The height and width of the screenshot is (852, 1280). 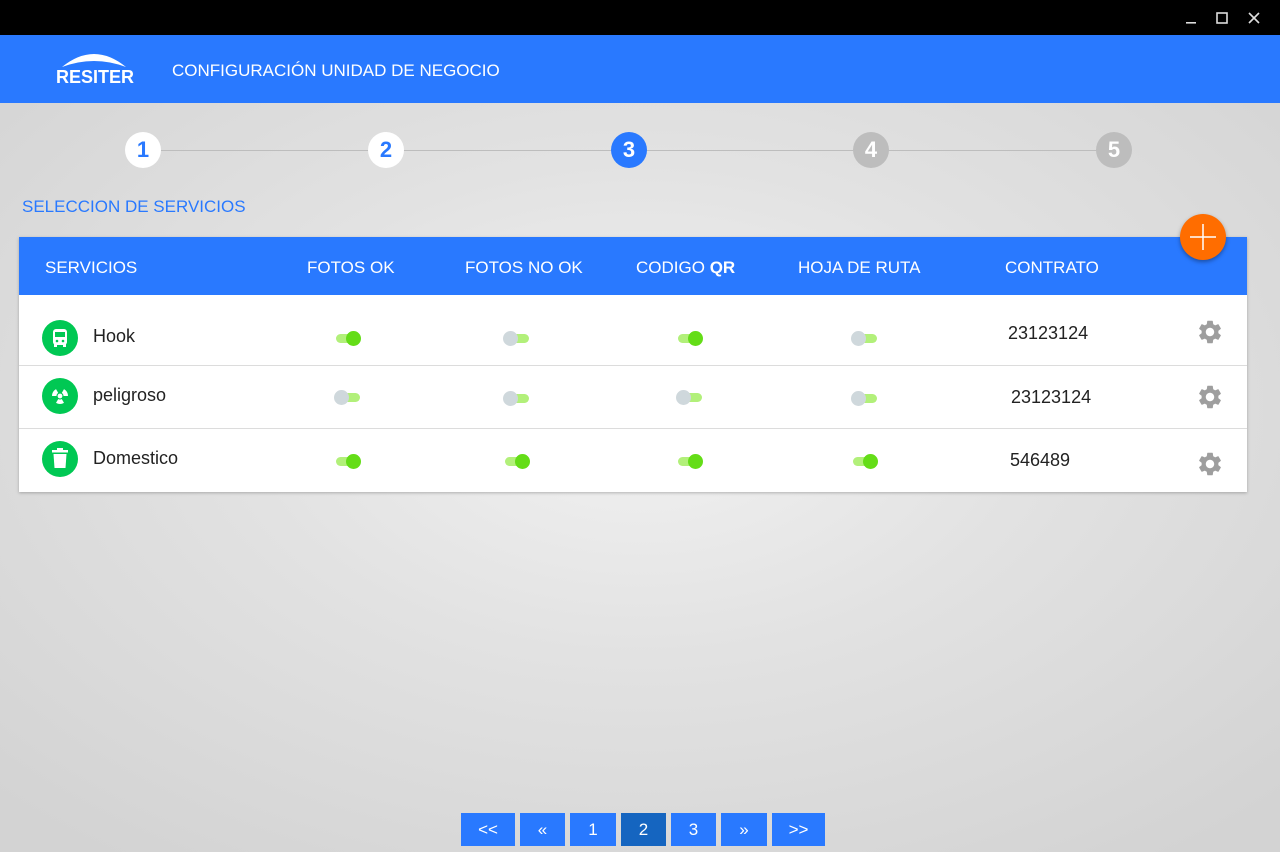 I want to click on resiter-logo: RESITER, so click(x=95, y=69).